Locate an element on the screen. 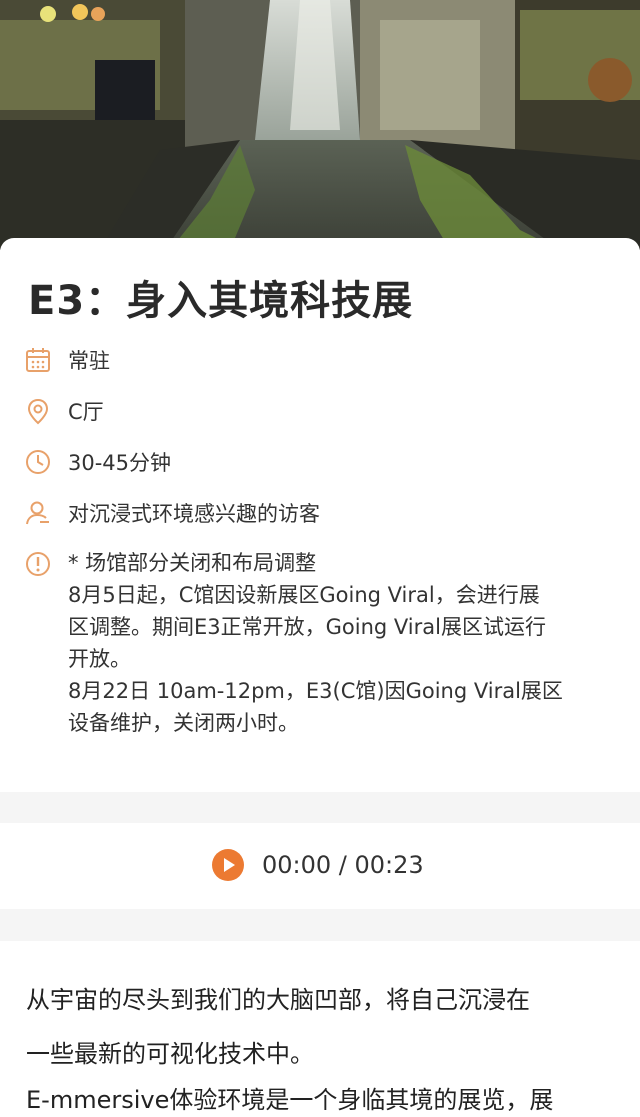 The width and height of the screenshot is (640, 1117). audio-player: 00:00 / 00:23 is located at coordinates (320, 866).